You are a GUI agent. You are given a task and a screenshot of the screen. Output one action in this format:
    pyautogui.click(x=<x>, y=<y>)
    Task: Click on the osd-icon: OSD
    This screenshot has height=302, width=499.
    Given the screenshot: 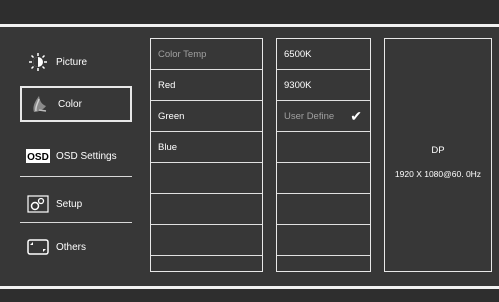 What is the action you would take?
    pyautogui.click(x=38, y=156)
    